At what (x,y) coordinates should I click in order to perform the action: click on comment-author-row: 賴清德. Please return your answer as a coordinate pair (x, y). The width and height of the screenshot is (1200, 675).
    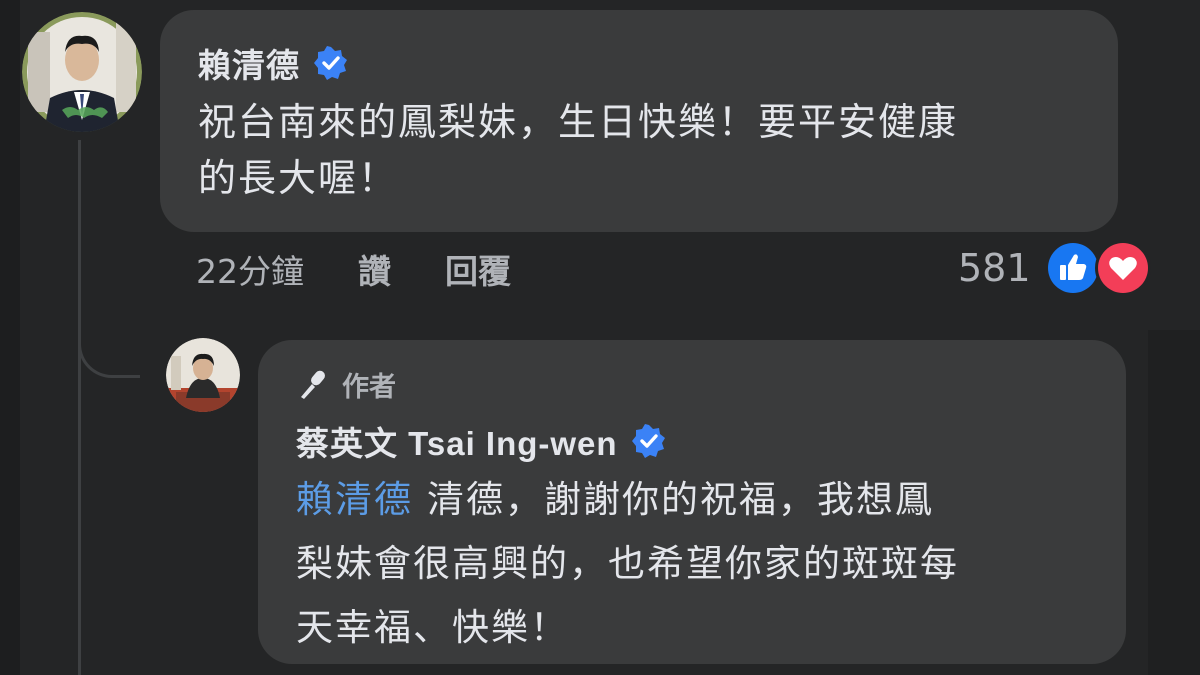
    Looking at the image, I should click on (638, 63).